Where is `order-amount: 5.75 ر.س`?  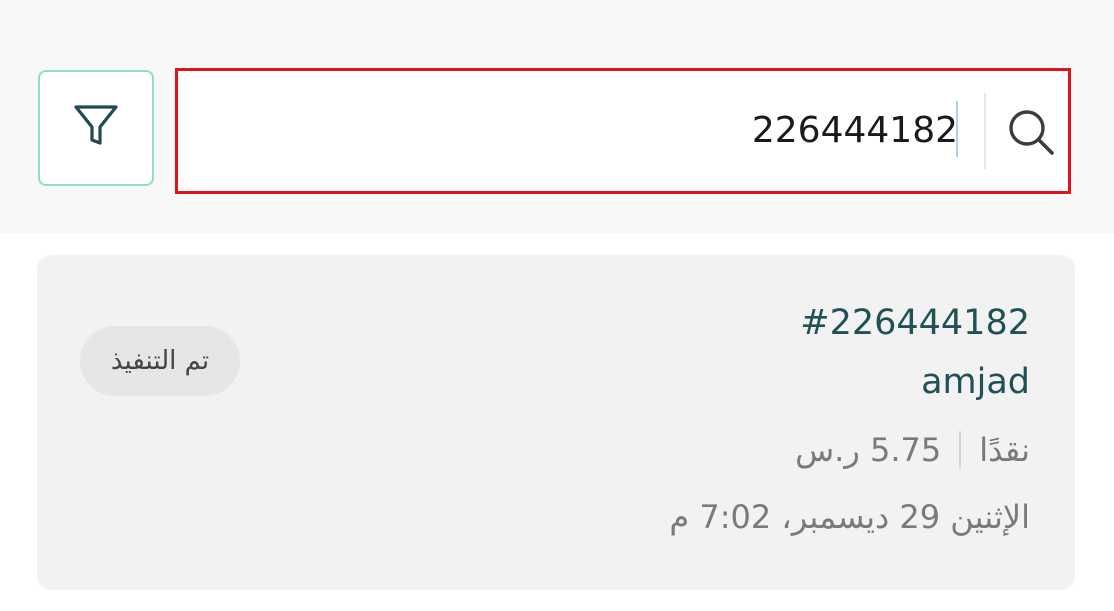 order-amount: 5.75 ر.س is located at coordinates (868, 450).